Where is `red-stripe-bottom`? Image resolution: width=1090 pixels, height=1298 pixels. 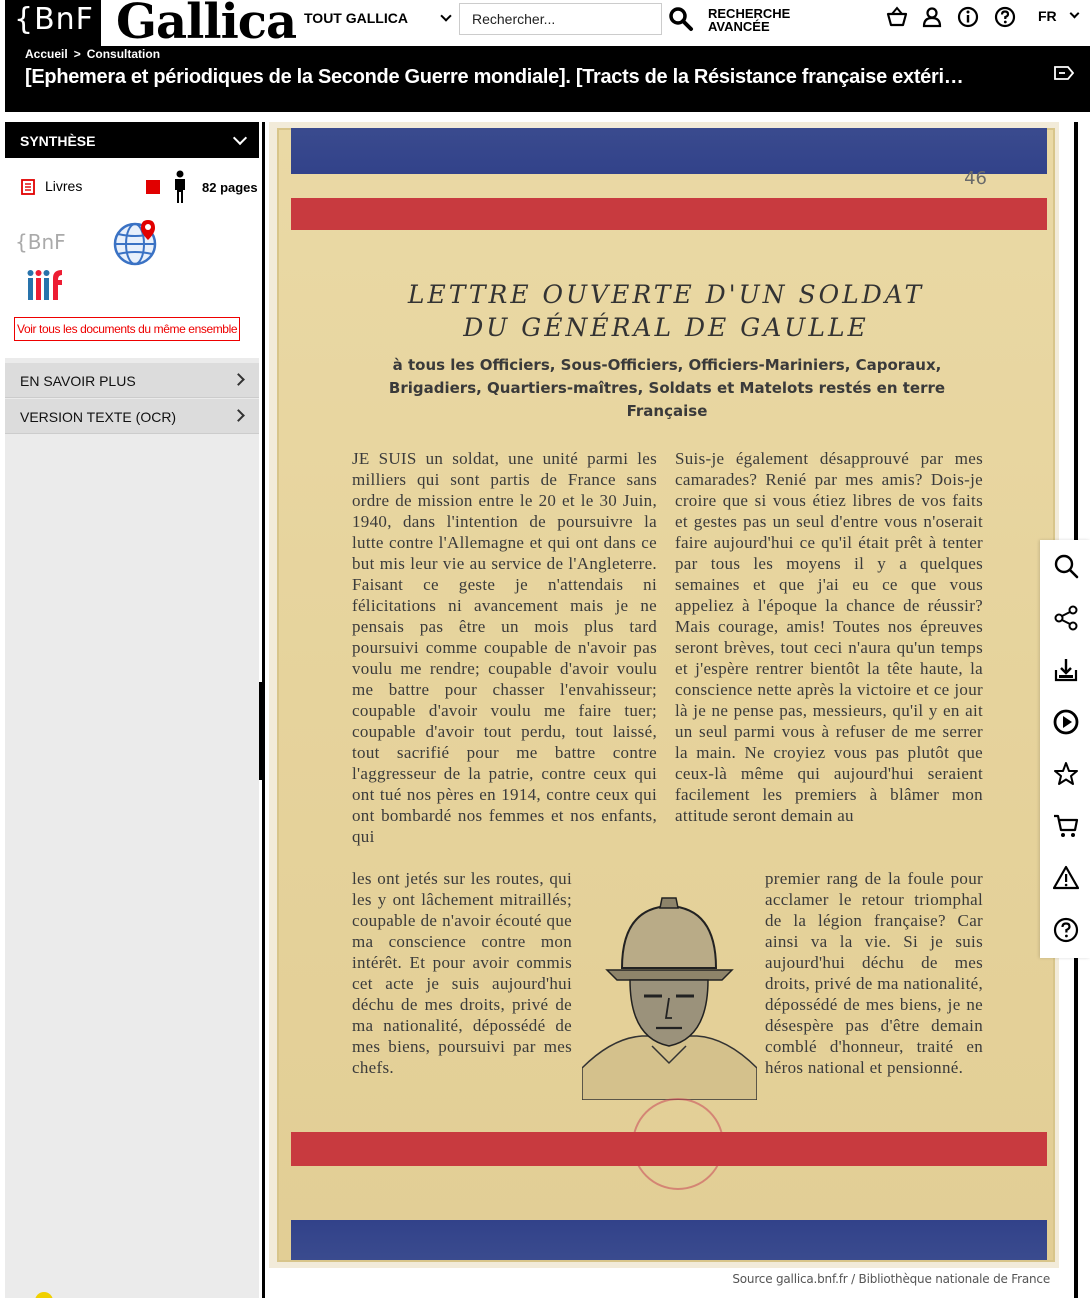
red-stripe-bottom is located at coordinates (669, 1149).